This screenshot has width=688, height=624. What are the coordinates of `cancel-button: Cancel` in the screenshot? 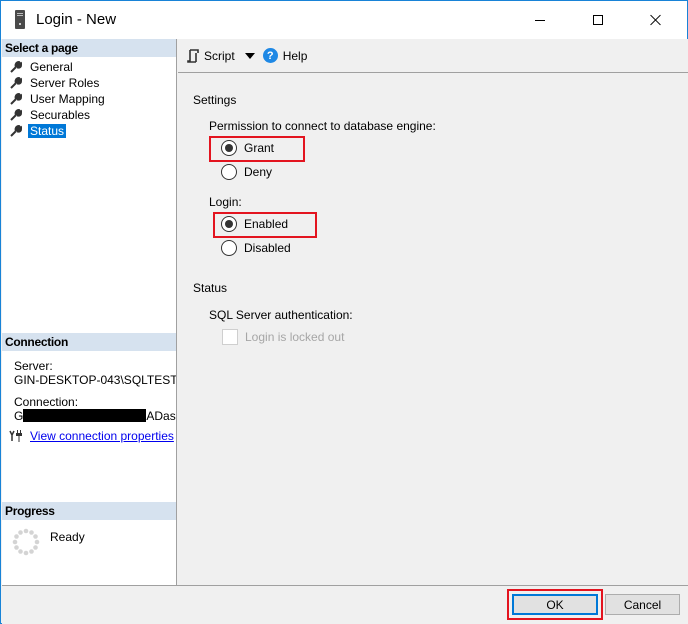 It's located at (642, 604).